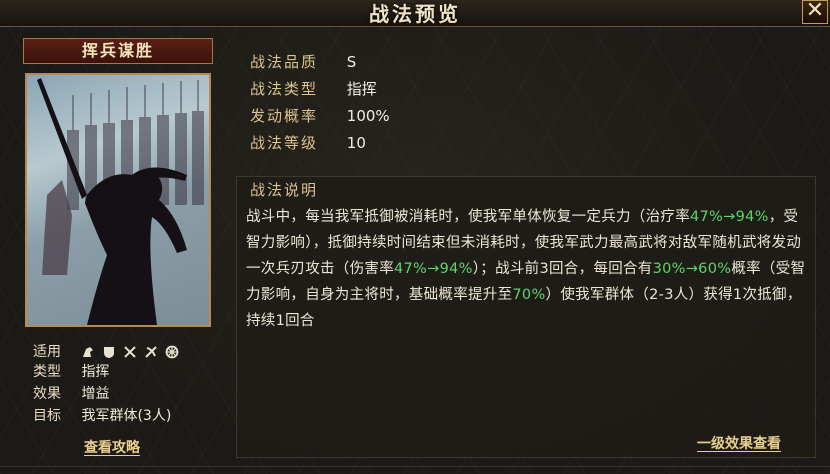  I want to click on tactic-type-label: 战法类型, so click(284, 89).